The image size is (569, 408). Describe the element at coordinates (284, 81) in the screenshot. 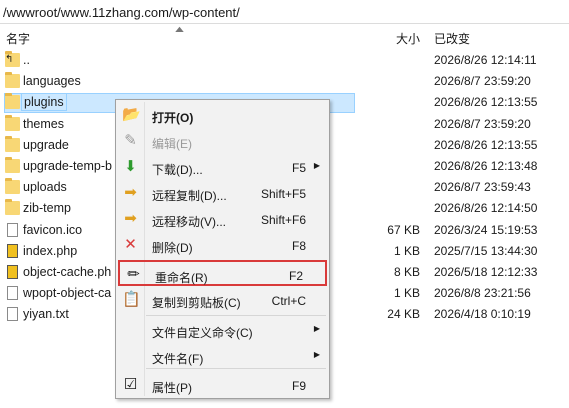

I see `file-row: languages 2026/8/7 23:59:20` at that location.